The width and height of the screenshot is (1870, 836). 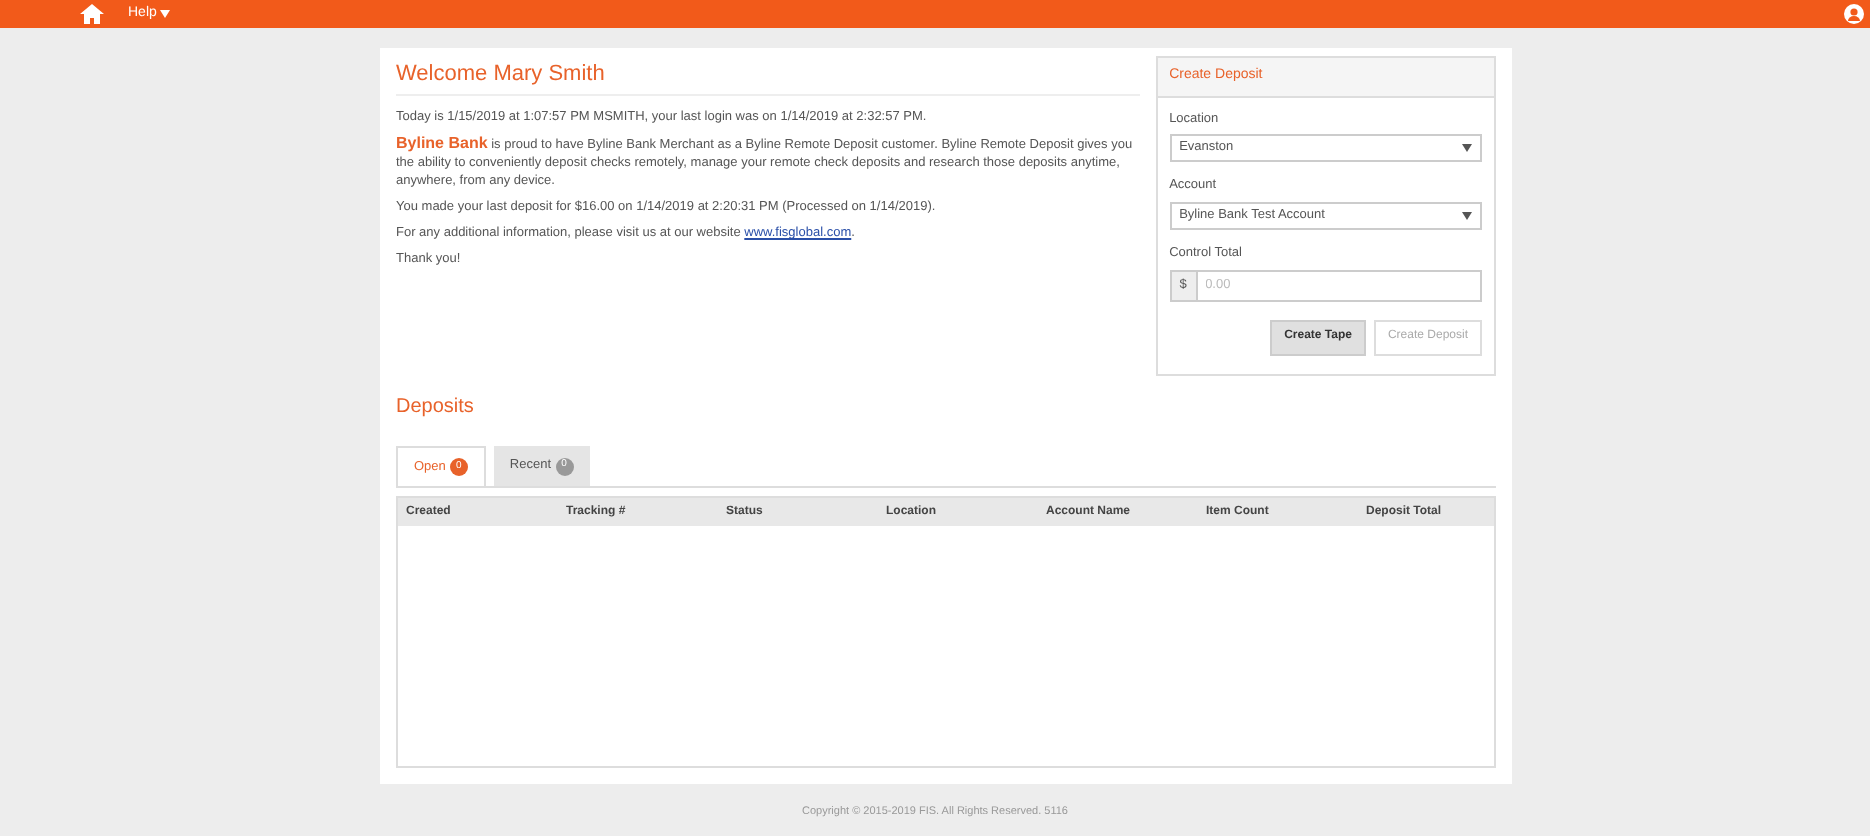 I want to click on deposits-title: Deposits, so click(x=436, y=408).